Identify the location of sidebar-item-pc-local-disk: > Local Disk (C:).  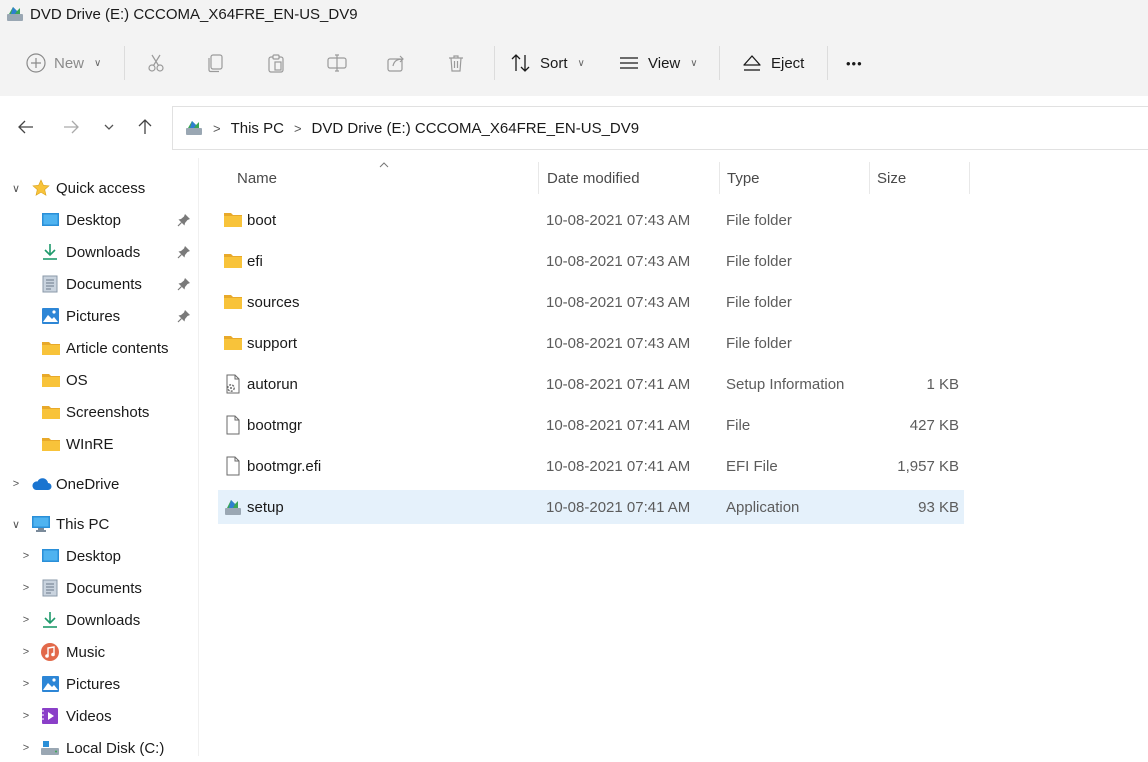
(99, 748).